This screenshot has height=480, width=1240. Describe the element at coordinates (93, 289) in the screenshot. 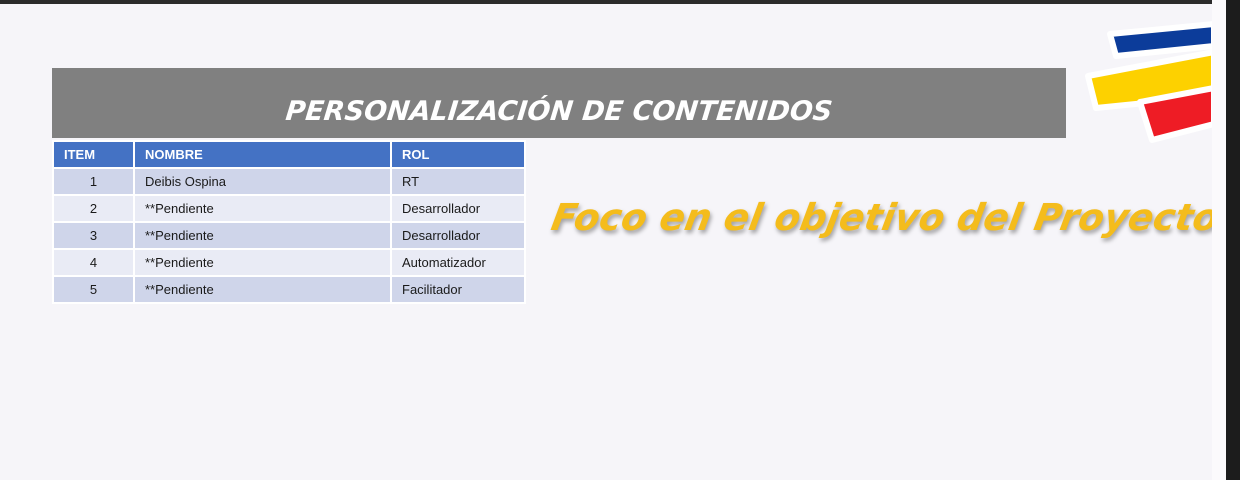

I see `item-cell: 5` at that location.